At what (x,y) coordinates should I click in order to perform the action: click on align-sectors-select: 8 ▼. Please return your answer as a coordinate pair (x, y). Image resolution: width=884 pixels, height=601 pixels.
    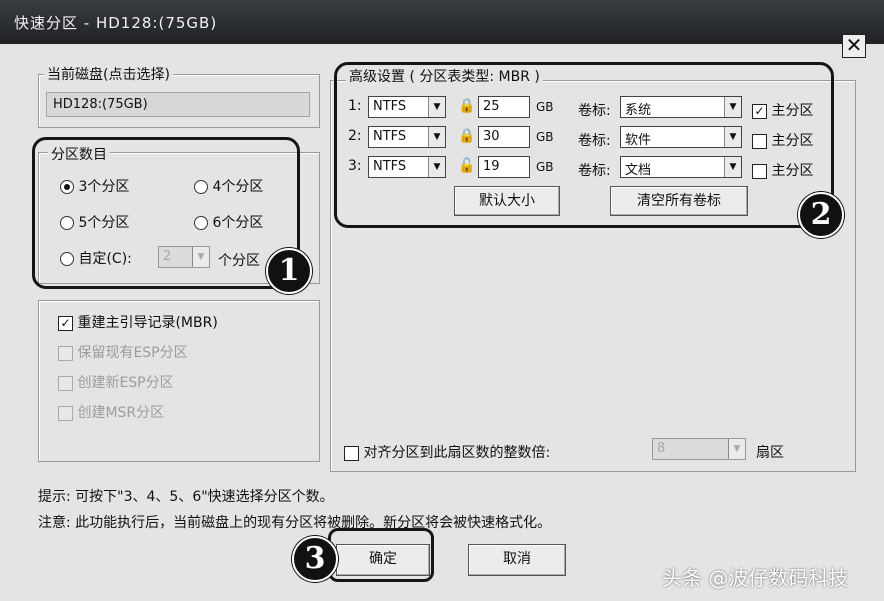
    Looking at the image, I should click on (699, 449).